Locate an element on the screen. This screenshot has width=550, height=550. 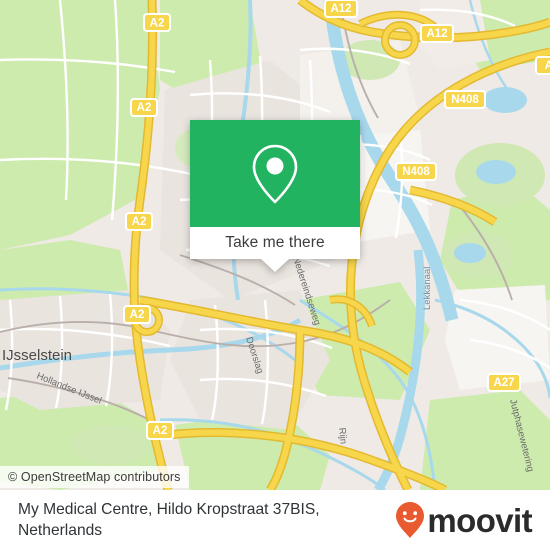
road-shield-a2-2: A2 is located at coordinates (144, 107).